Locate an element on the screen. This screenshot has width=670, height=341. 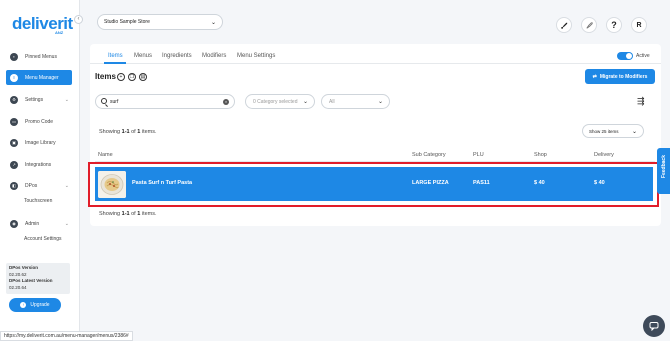
column-header-name: Name is located at coordinates (105, 155).